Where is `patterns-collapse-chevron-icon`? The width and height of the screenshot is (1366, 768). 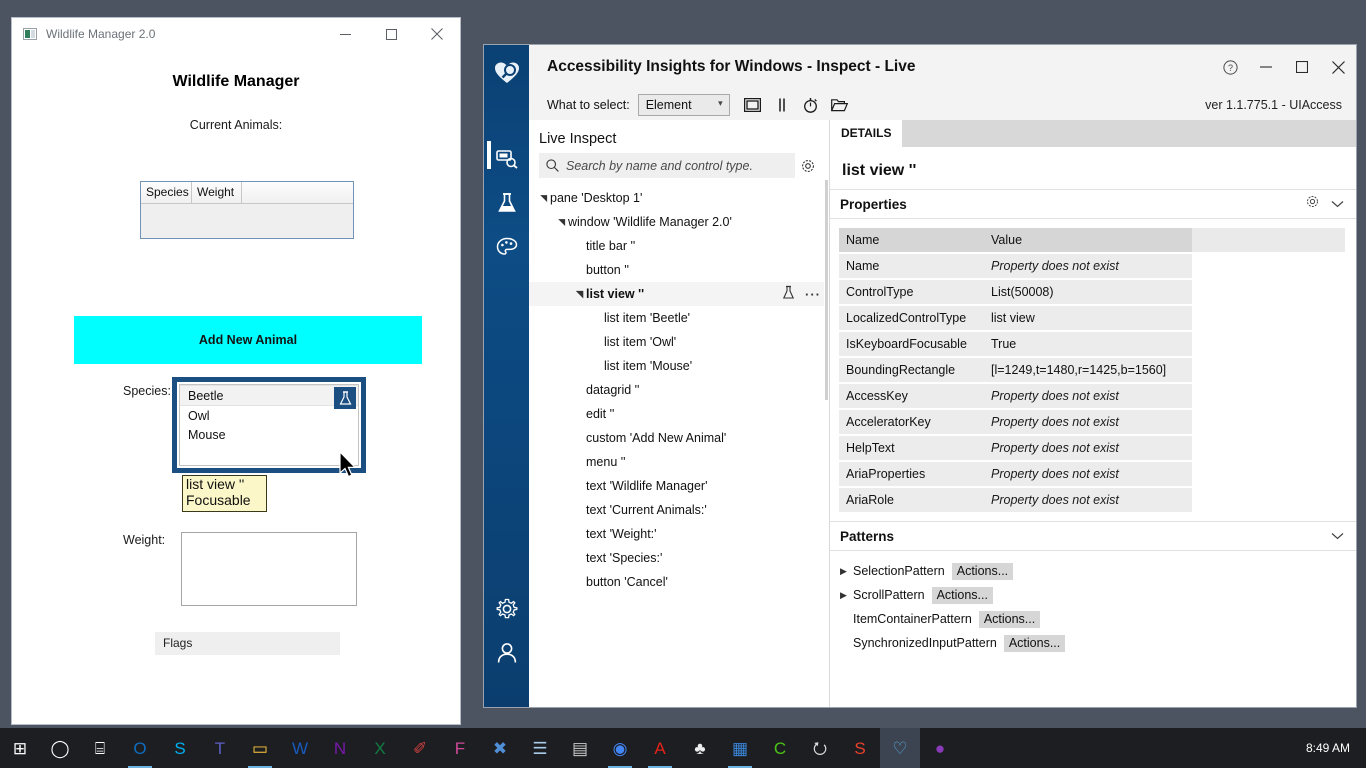
patterns-collapse-chevron-icon is located at coordinates (1337, 536).